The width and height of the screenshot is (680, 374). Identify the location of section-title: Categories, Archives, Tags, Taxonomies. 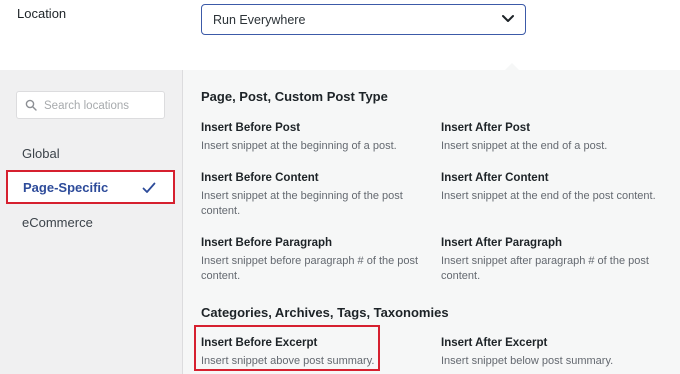
(325, 312).